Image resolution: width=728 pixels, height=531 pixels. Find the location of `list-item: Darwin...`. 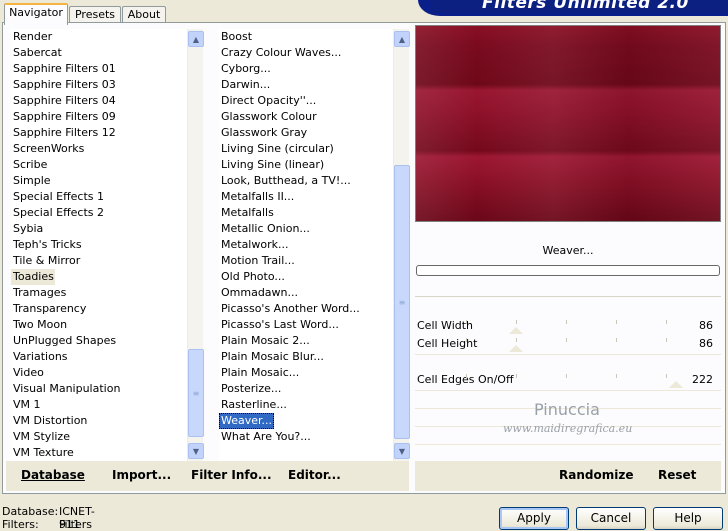

list-item: Darwin... is located at coordinates (244, 85).